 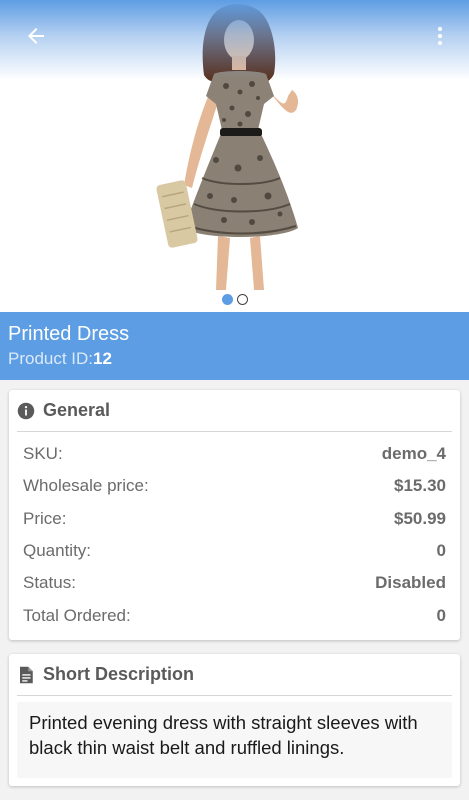 What do you see at coordinates (234, 519) in the screenshot?
I see `price-row: Price: $50.99` at bounding box center [234, 519].